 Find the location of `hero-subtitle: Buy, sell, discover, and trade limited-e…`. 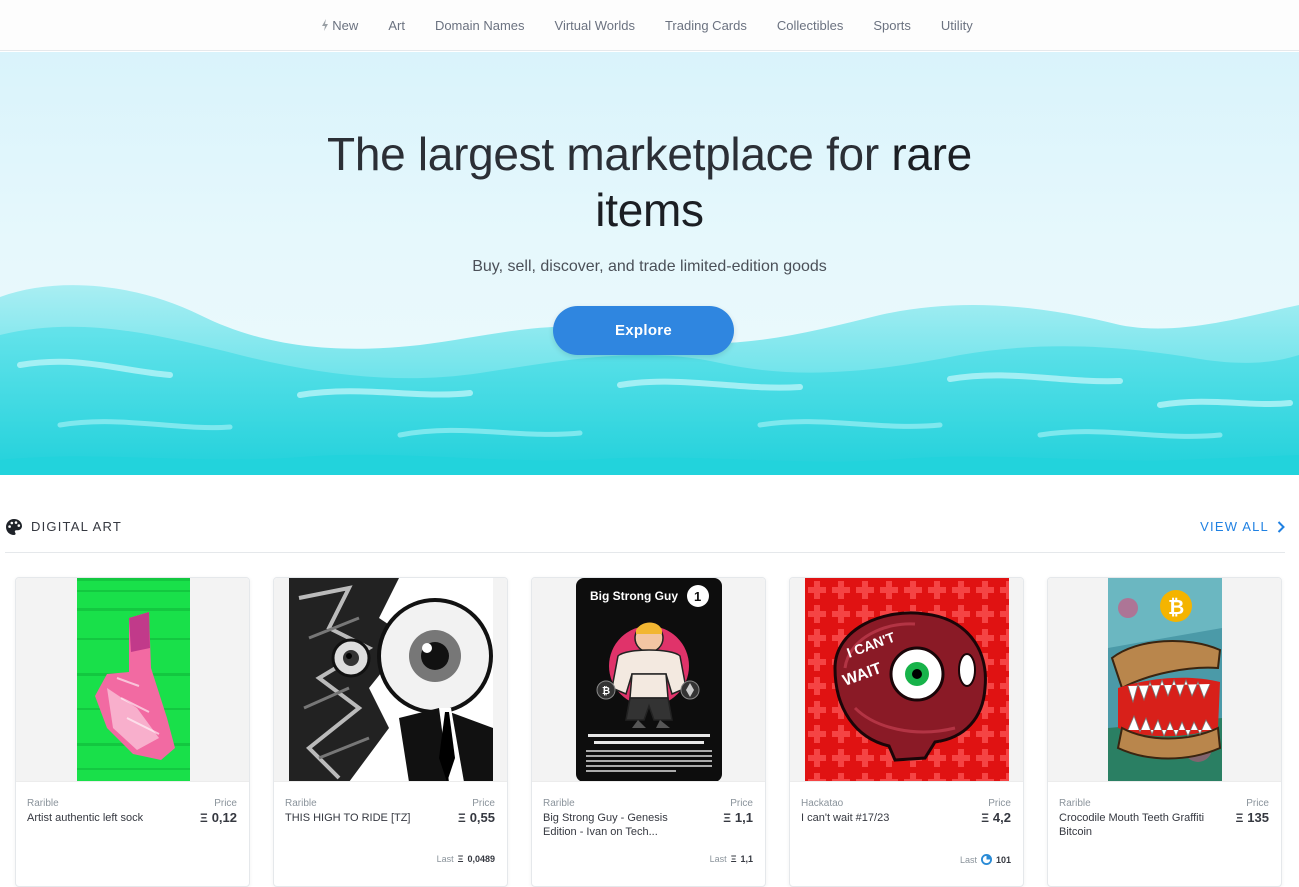

hero-subtitle: Buy, sell, discover, and trade limited-e… is located at coordinates (649, 266).